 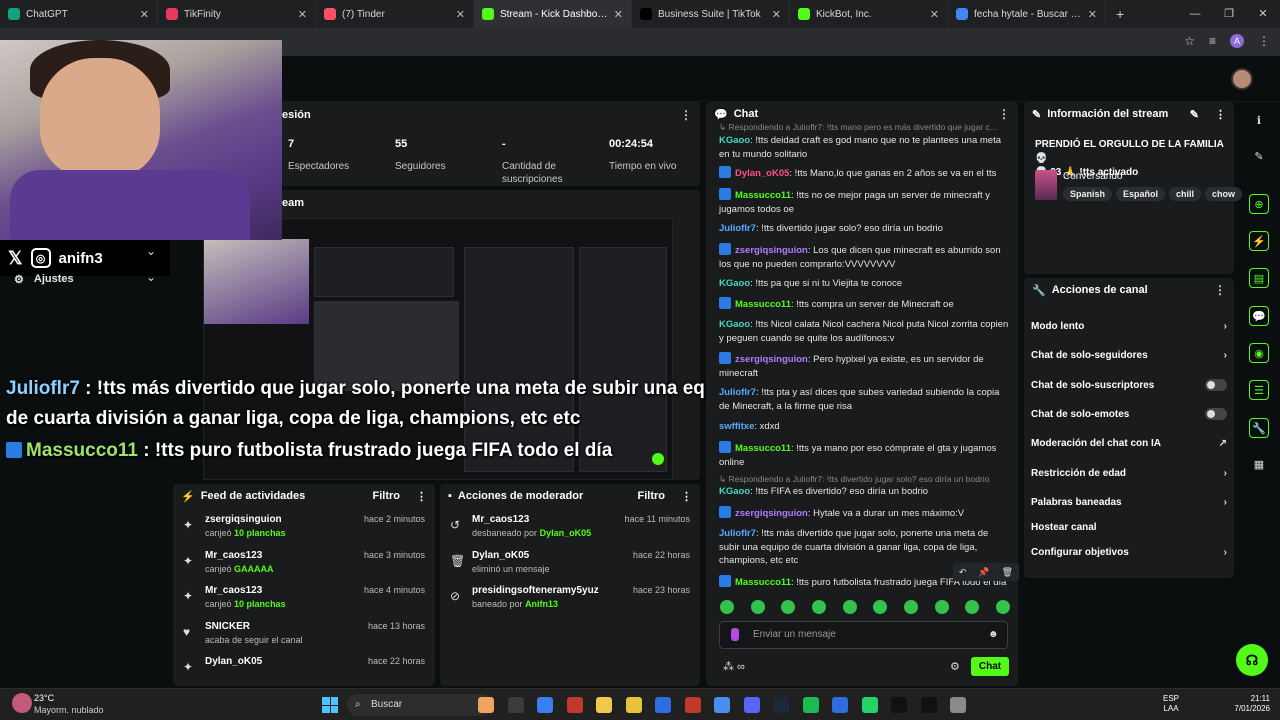 What do you see at coordinates (1220, 114) in the screenshot?
I see `stream-info-menu-icon: ⋮` at bounding box center [1220, 114].